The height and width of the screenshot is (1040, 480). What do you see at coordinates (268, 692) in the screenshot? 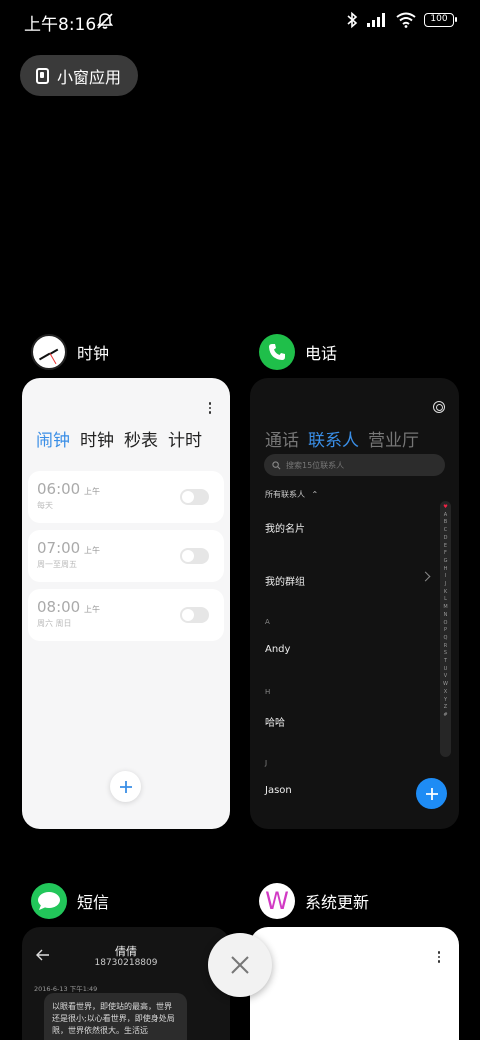
I see `section-letter: H` at bounding box center [268, 692].